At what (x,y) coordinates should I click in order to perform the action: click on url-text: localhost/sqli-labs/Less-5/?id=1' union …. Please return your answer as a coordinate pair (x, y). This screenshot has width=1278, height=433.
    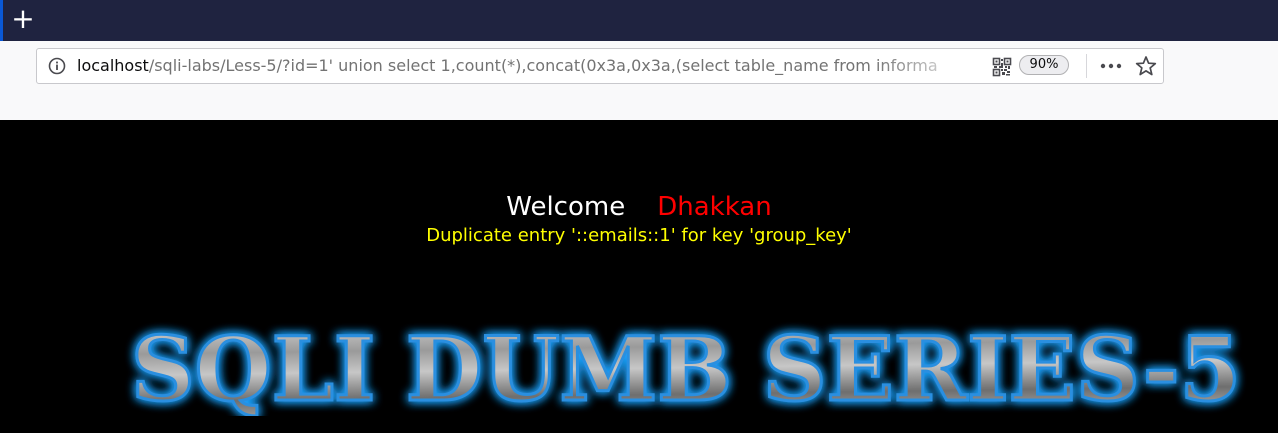
    Looking at the image, I should click on (529, 66).